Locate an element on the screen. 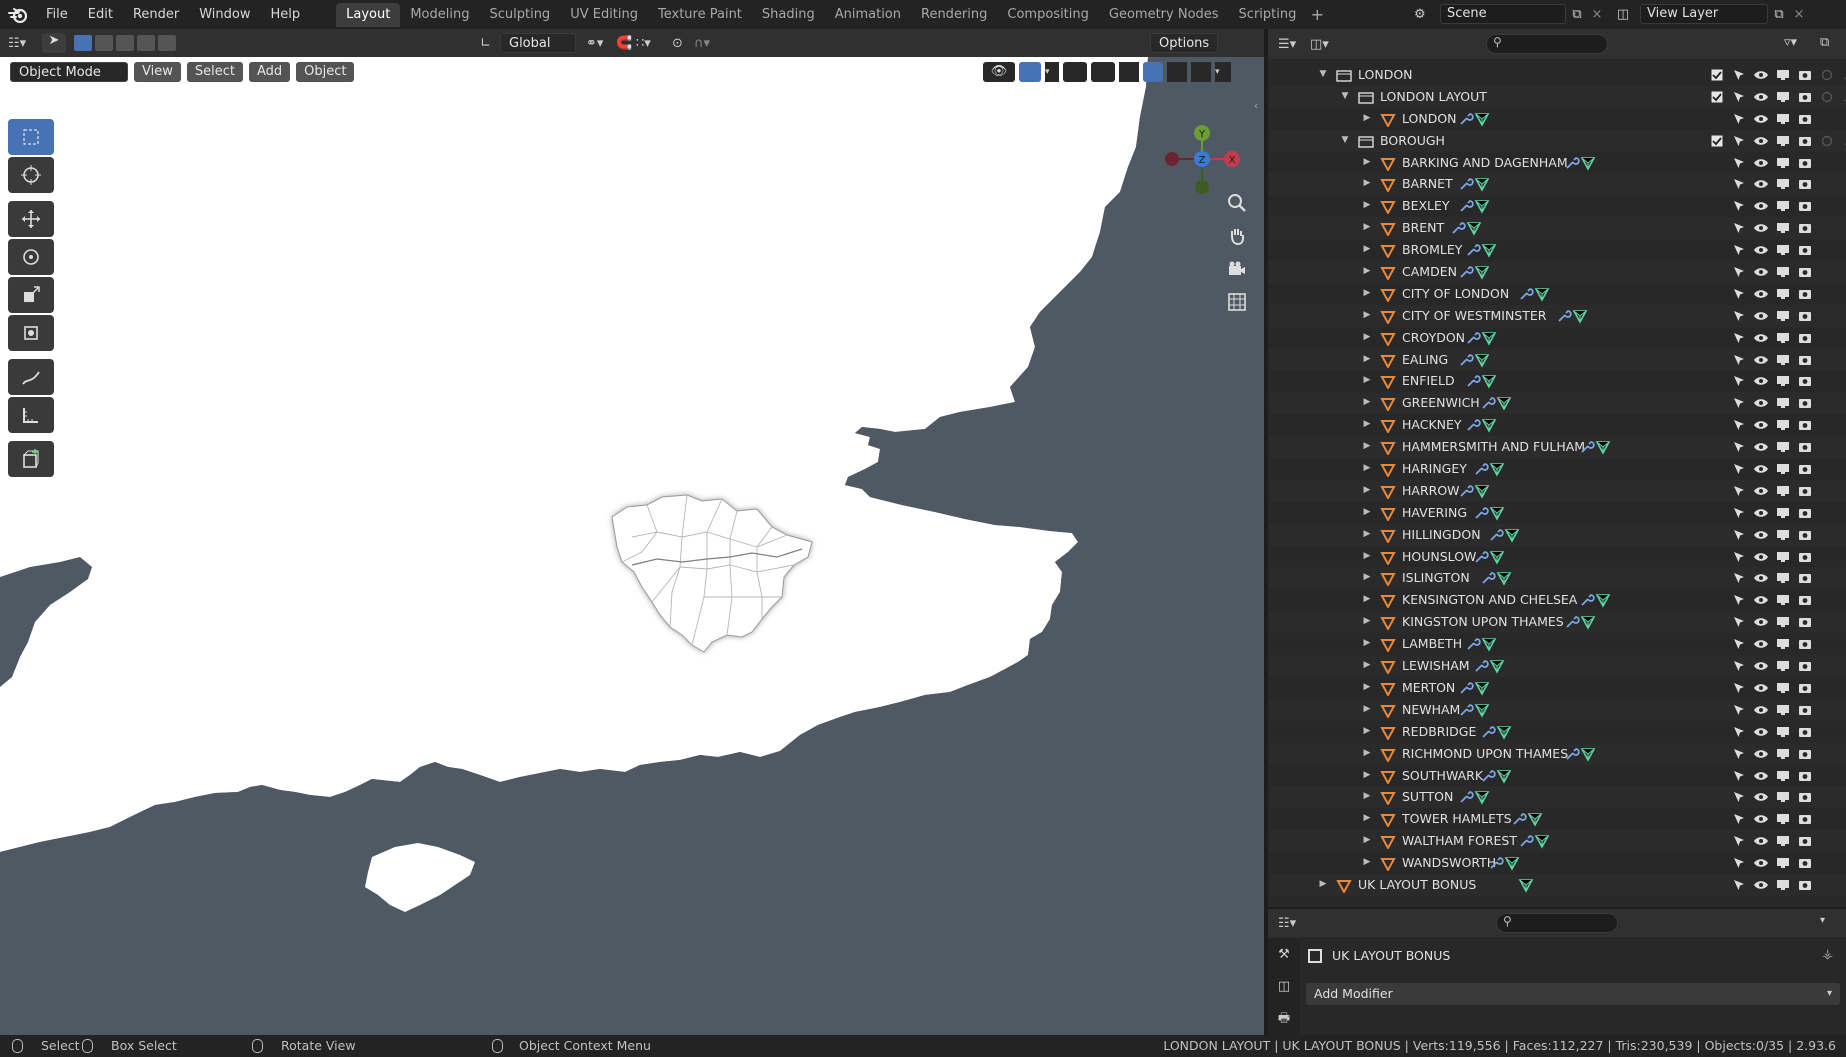 The width and height of the screenshot is (1846, 1057). select-tool-icon: ➤ is located at coordinates (54, 43).